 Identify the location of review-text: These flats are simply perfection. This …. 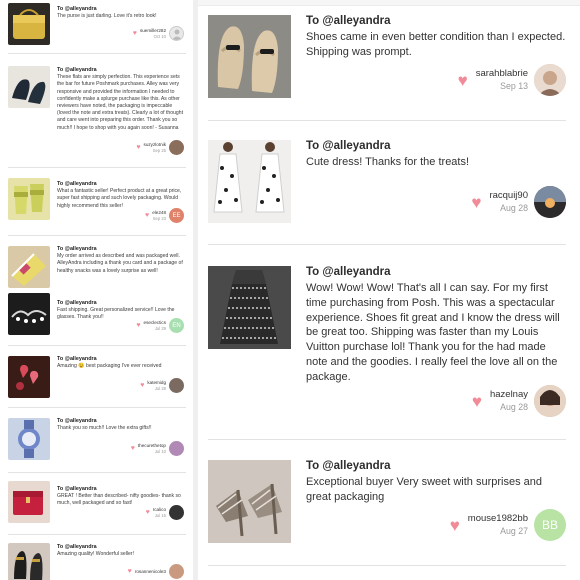
(120, 102).